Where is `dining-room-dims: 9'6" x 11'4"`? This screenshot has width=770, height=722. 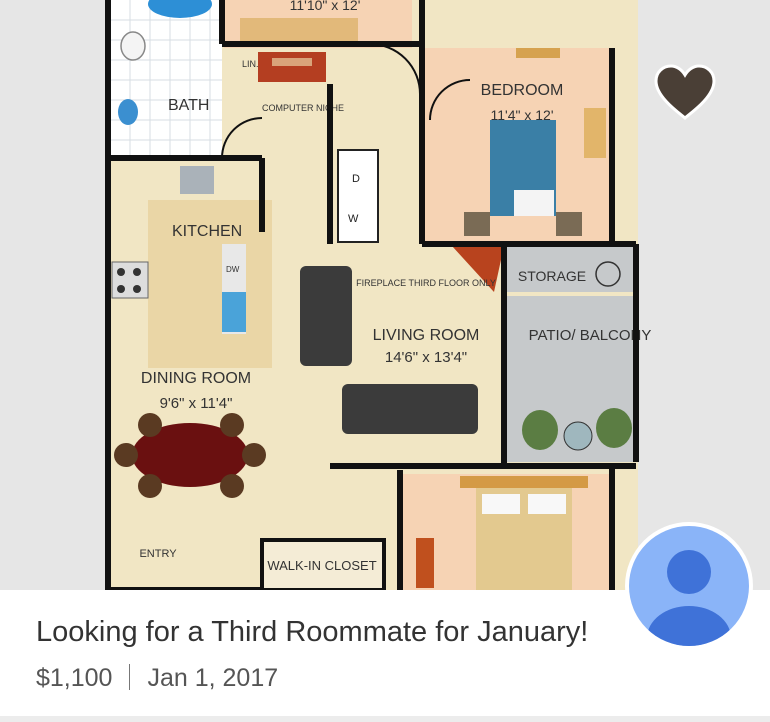 dining-room-dims: 9'6" x 11'4" is located at coordinates (196, 403).